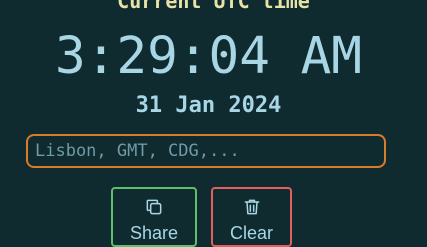 The width and height of the screenshot is (427, 247). What do you see at coordinates (154, 217) in the screenshot?
I see `share-button: Share` at bounding box center [154, 217].